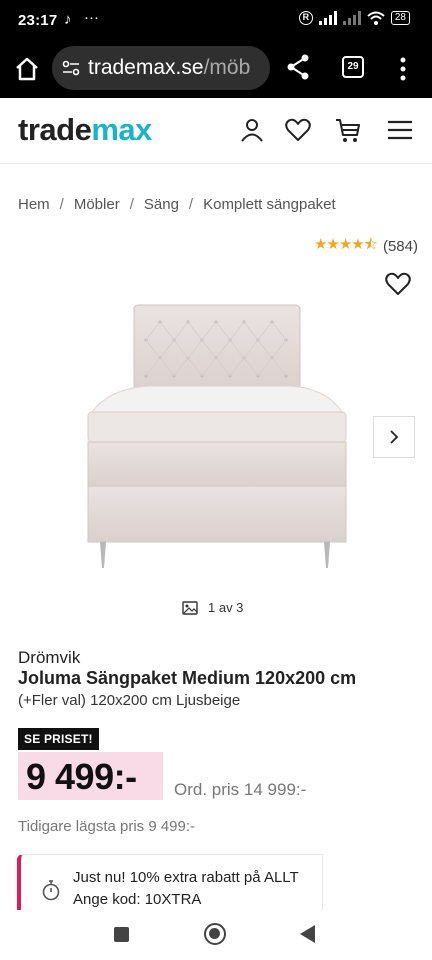 This screenshot has height=960, width=432. I want to click on breadcrumb-item-komplett-sangpaket: Komplett sängpaket, so click(269, 204).